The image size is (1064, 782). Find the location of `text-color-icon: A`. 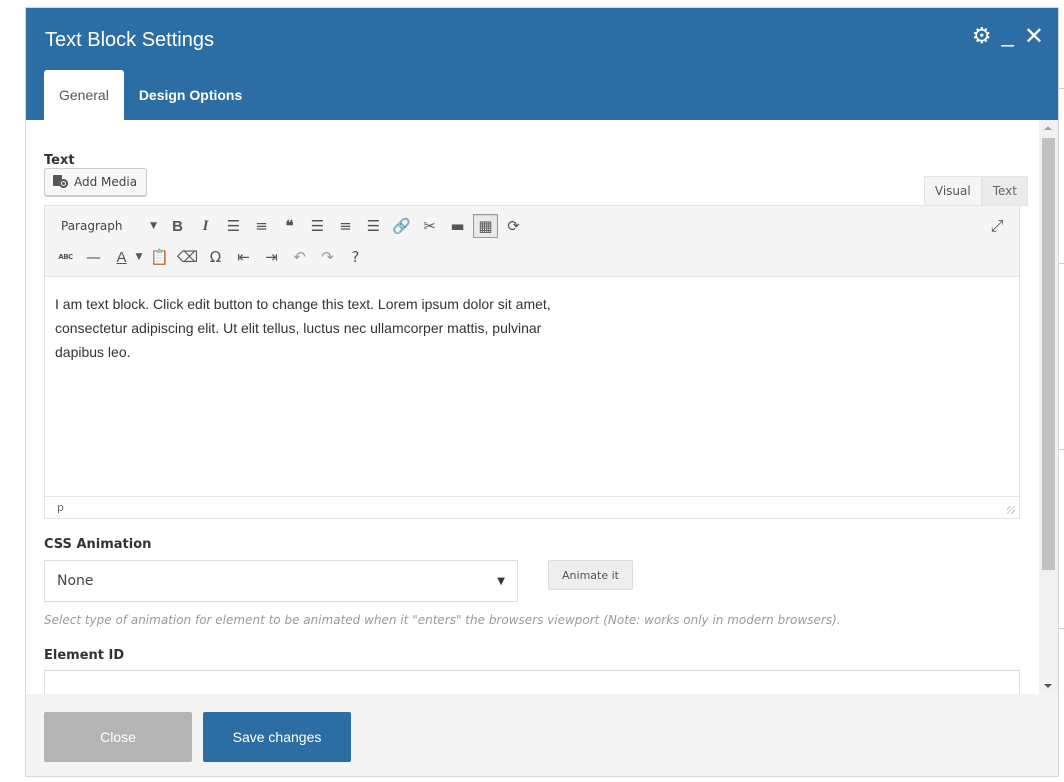

text-color-icon: A is located at coordinates (121, 257).